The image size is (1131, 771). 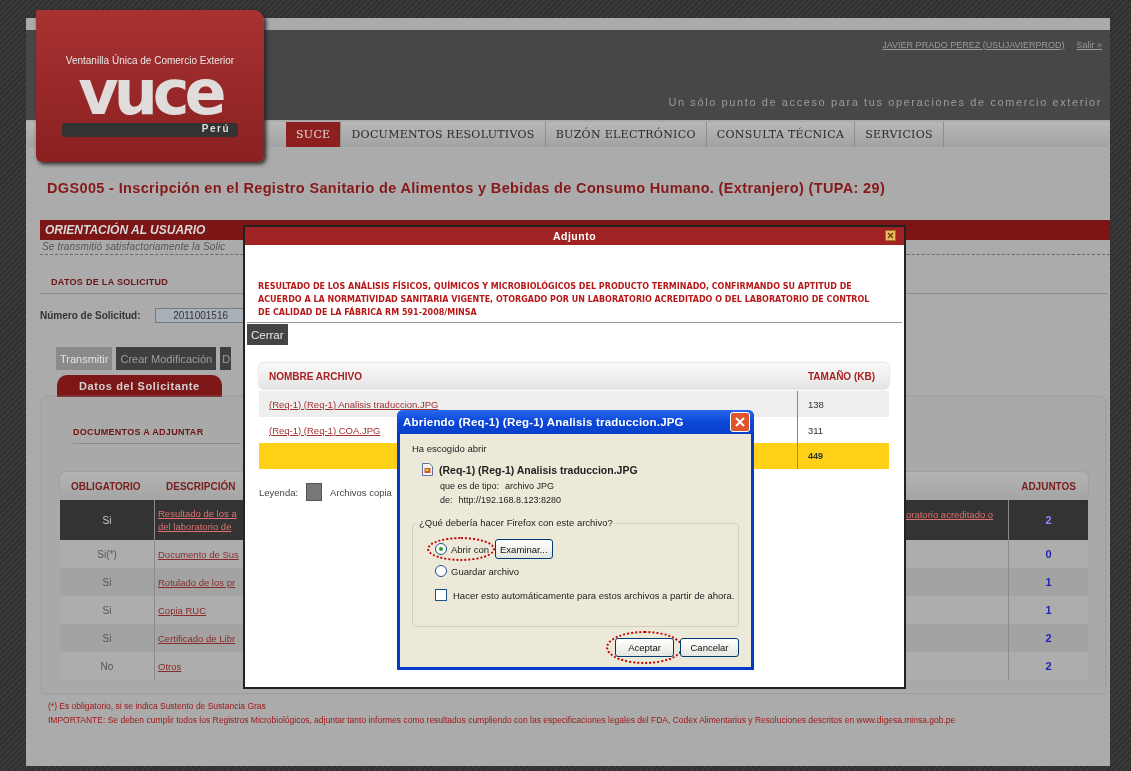 I want to click on field-label: que es de tipo:, so click(x=470, y=486).